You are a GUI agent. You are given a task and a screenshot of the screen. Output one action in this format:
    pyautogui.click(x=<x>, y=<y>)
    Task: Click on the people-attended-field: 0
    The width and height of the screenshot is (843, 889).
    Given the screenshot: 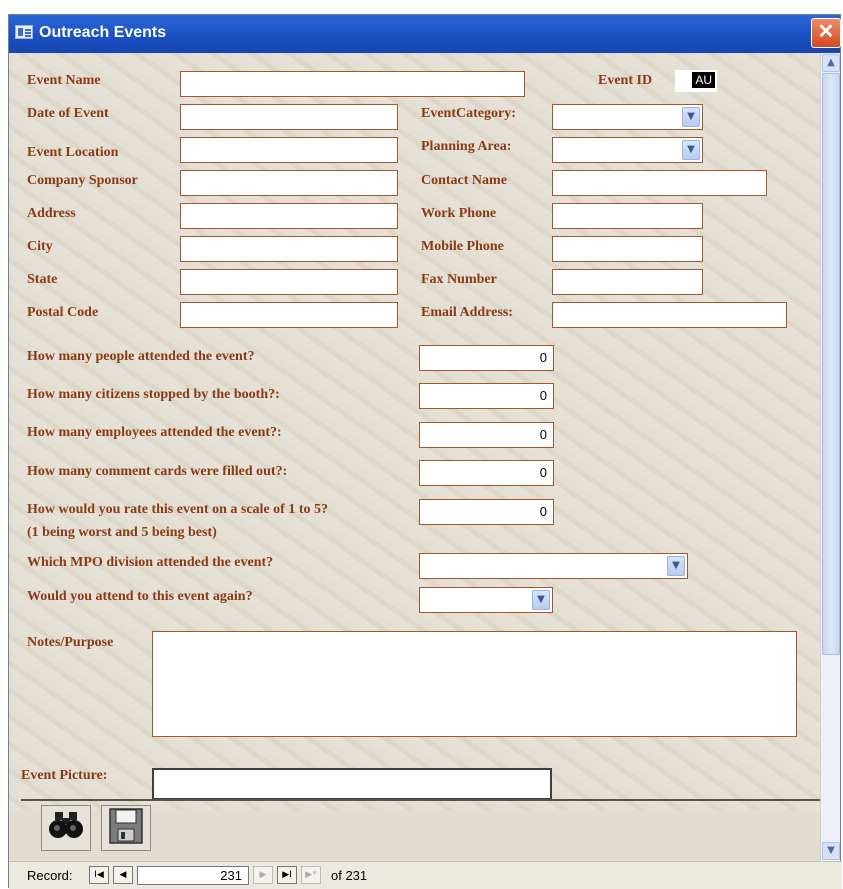 What is the action you would take?
    pyautogui.click(x=486, y=358)
    